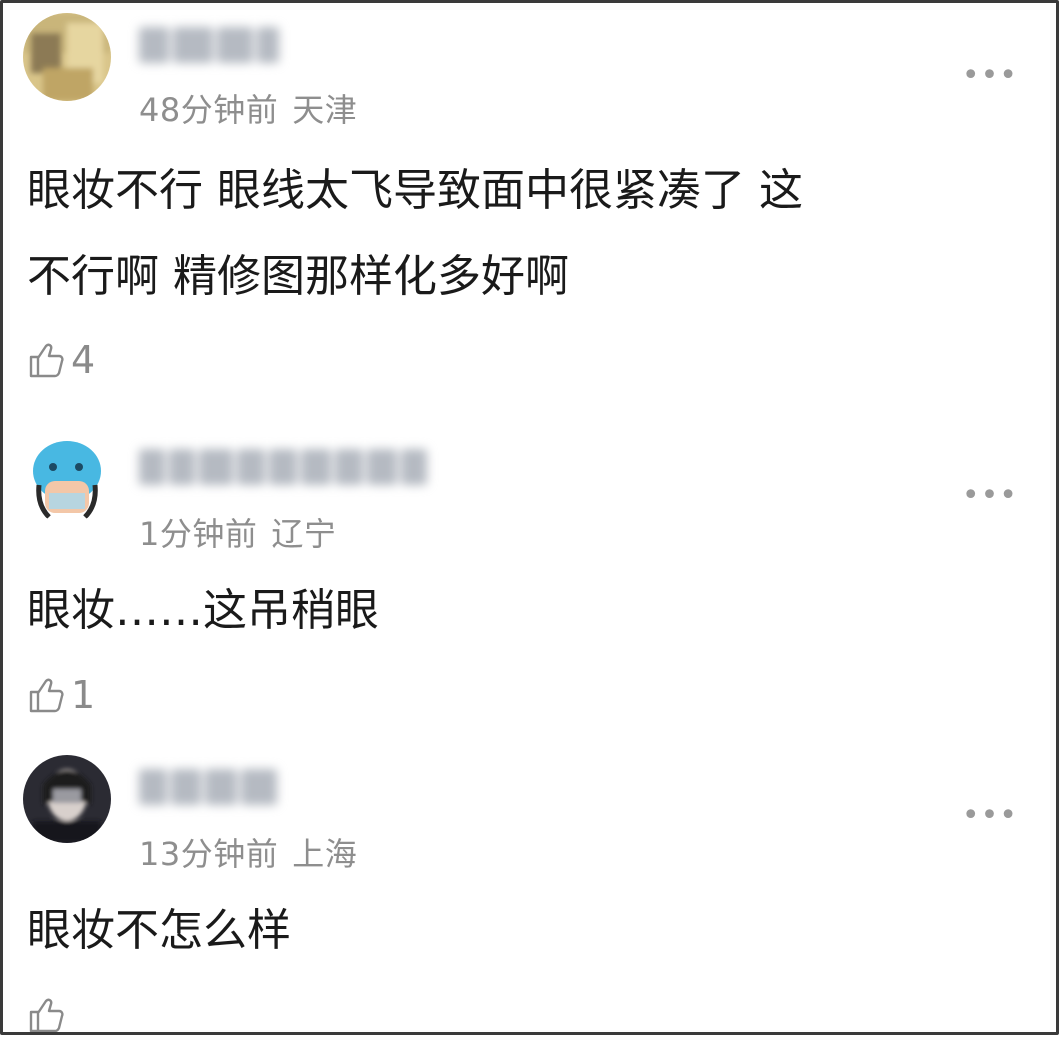  What do you see at coordinates (298, 276) in the screenshot?
I see `comment-text-line: 不行啊 精修图那样化多好啊` at bounding box center [298, 276].